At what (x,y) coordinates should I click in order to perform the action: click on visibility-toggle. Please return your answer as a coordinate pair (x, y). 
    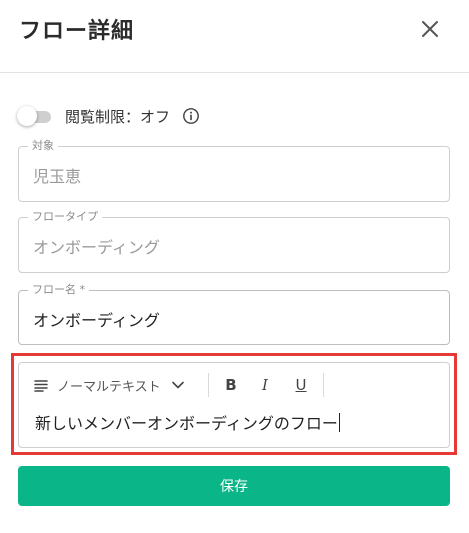
    Looking at the image, I should click on (35, 116).